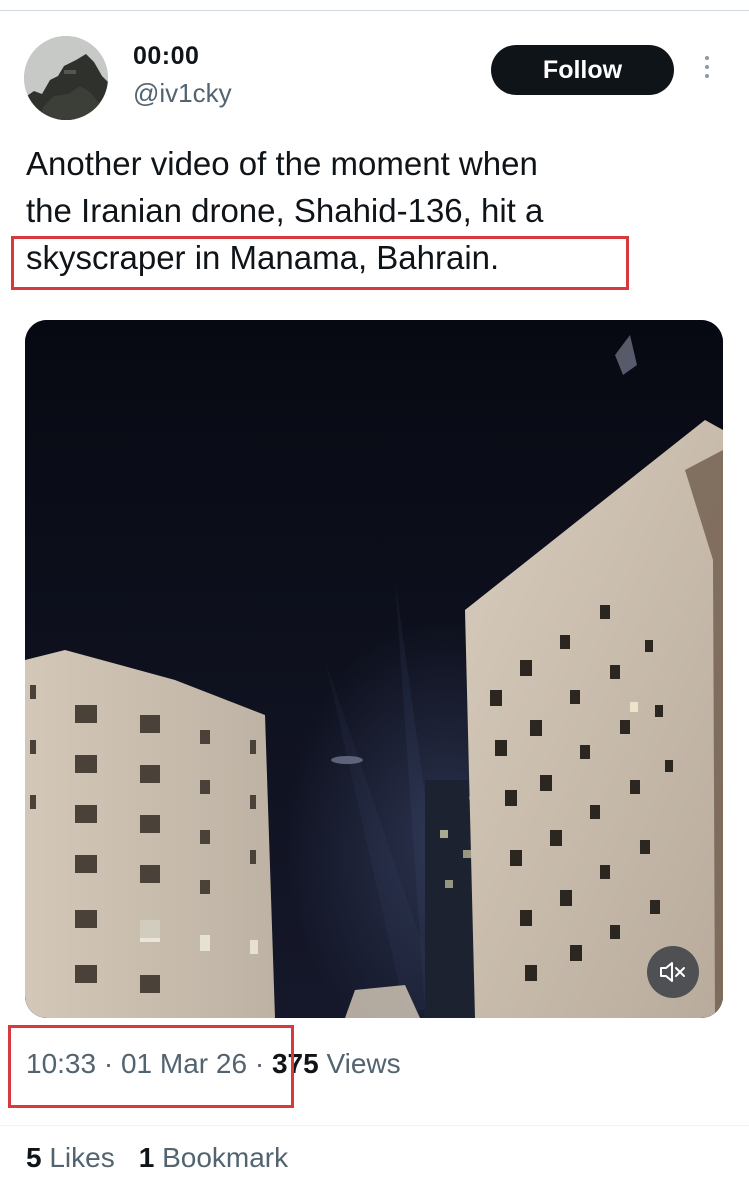 The image size is (749, 1200). Describe the element at coordinates (285, 210) in the screenshot. I see `tweet-text-line: the Iranian drone, Shahid-136, hit a` at that location.